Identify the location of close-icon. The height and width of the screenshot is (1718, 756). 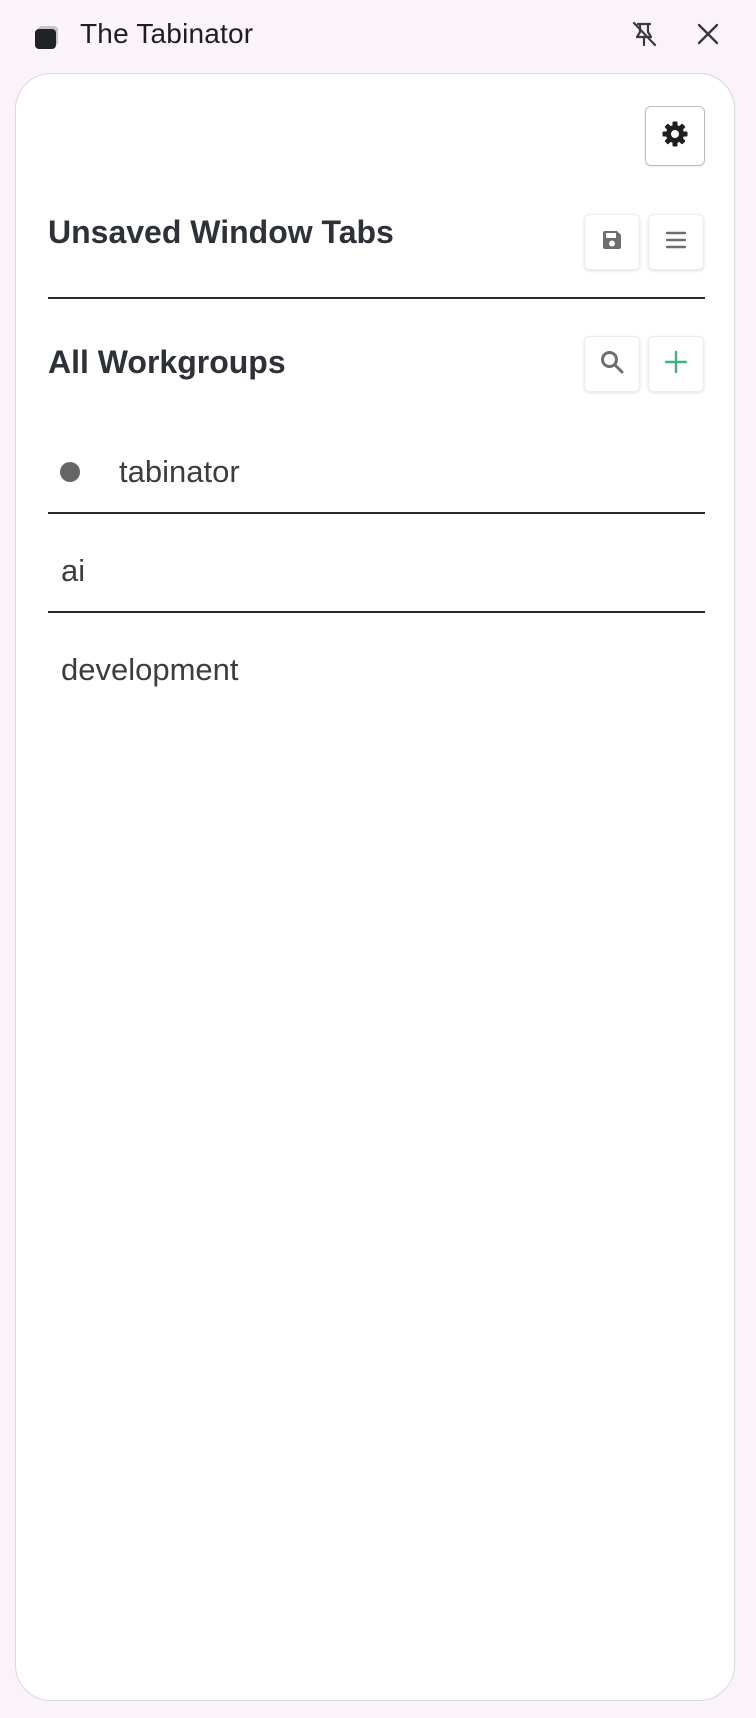
(708, 36).